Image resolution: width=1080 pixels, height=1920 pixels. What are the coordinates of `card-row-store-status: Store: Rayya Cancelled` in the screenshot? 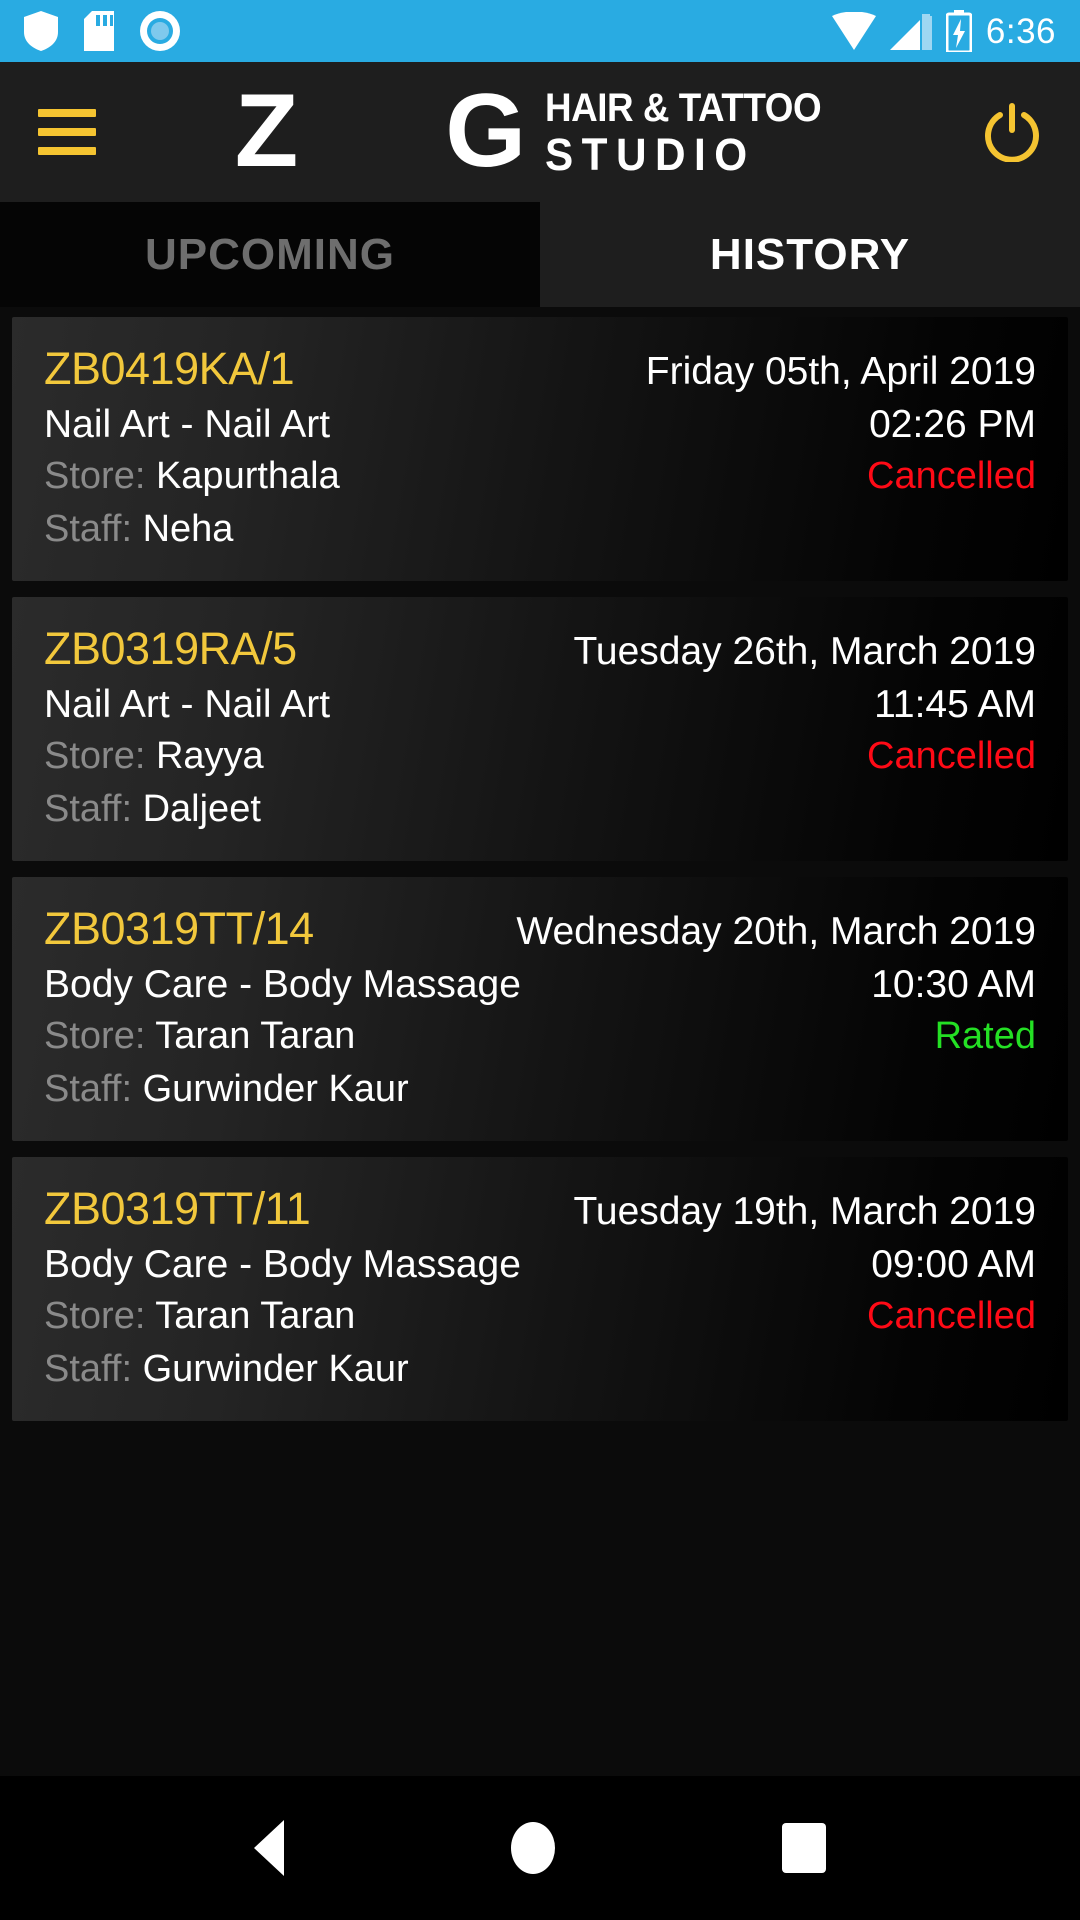 It's located at (540, 756).